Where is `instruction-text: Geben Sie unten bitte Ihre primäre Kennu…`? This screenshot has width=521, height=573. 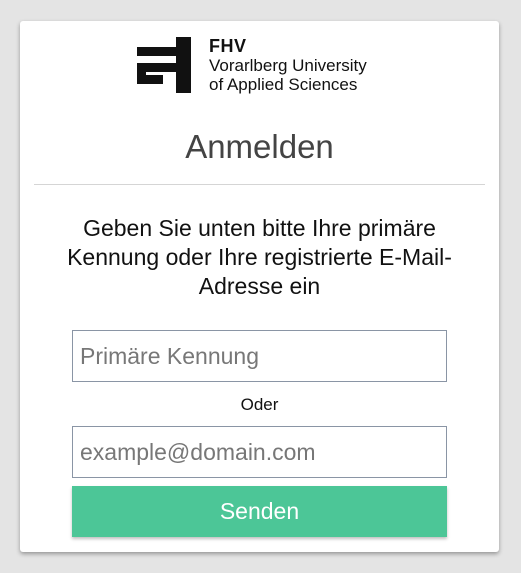 instruction-text: Geben Sie unten bitte Ihre primäre Kennu… is located at coordinates (259, 257).